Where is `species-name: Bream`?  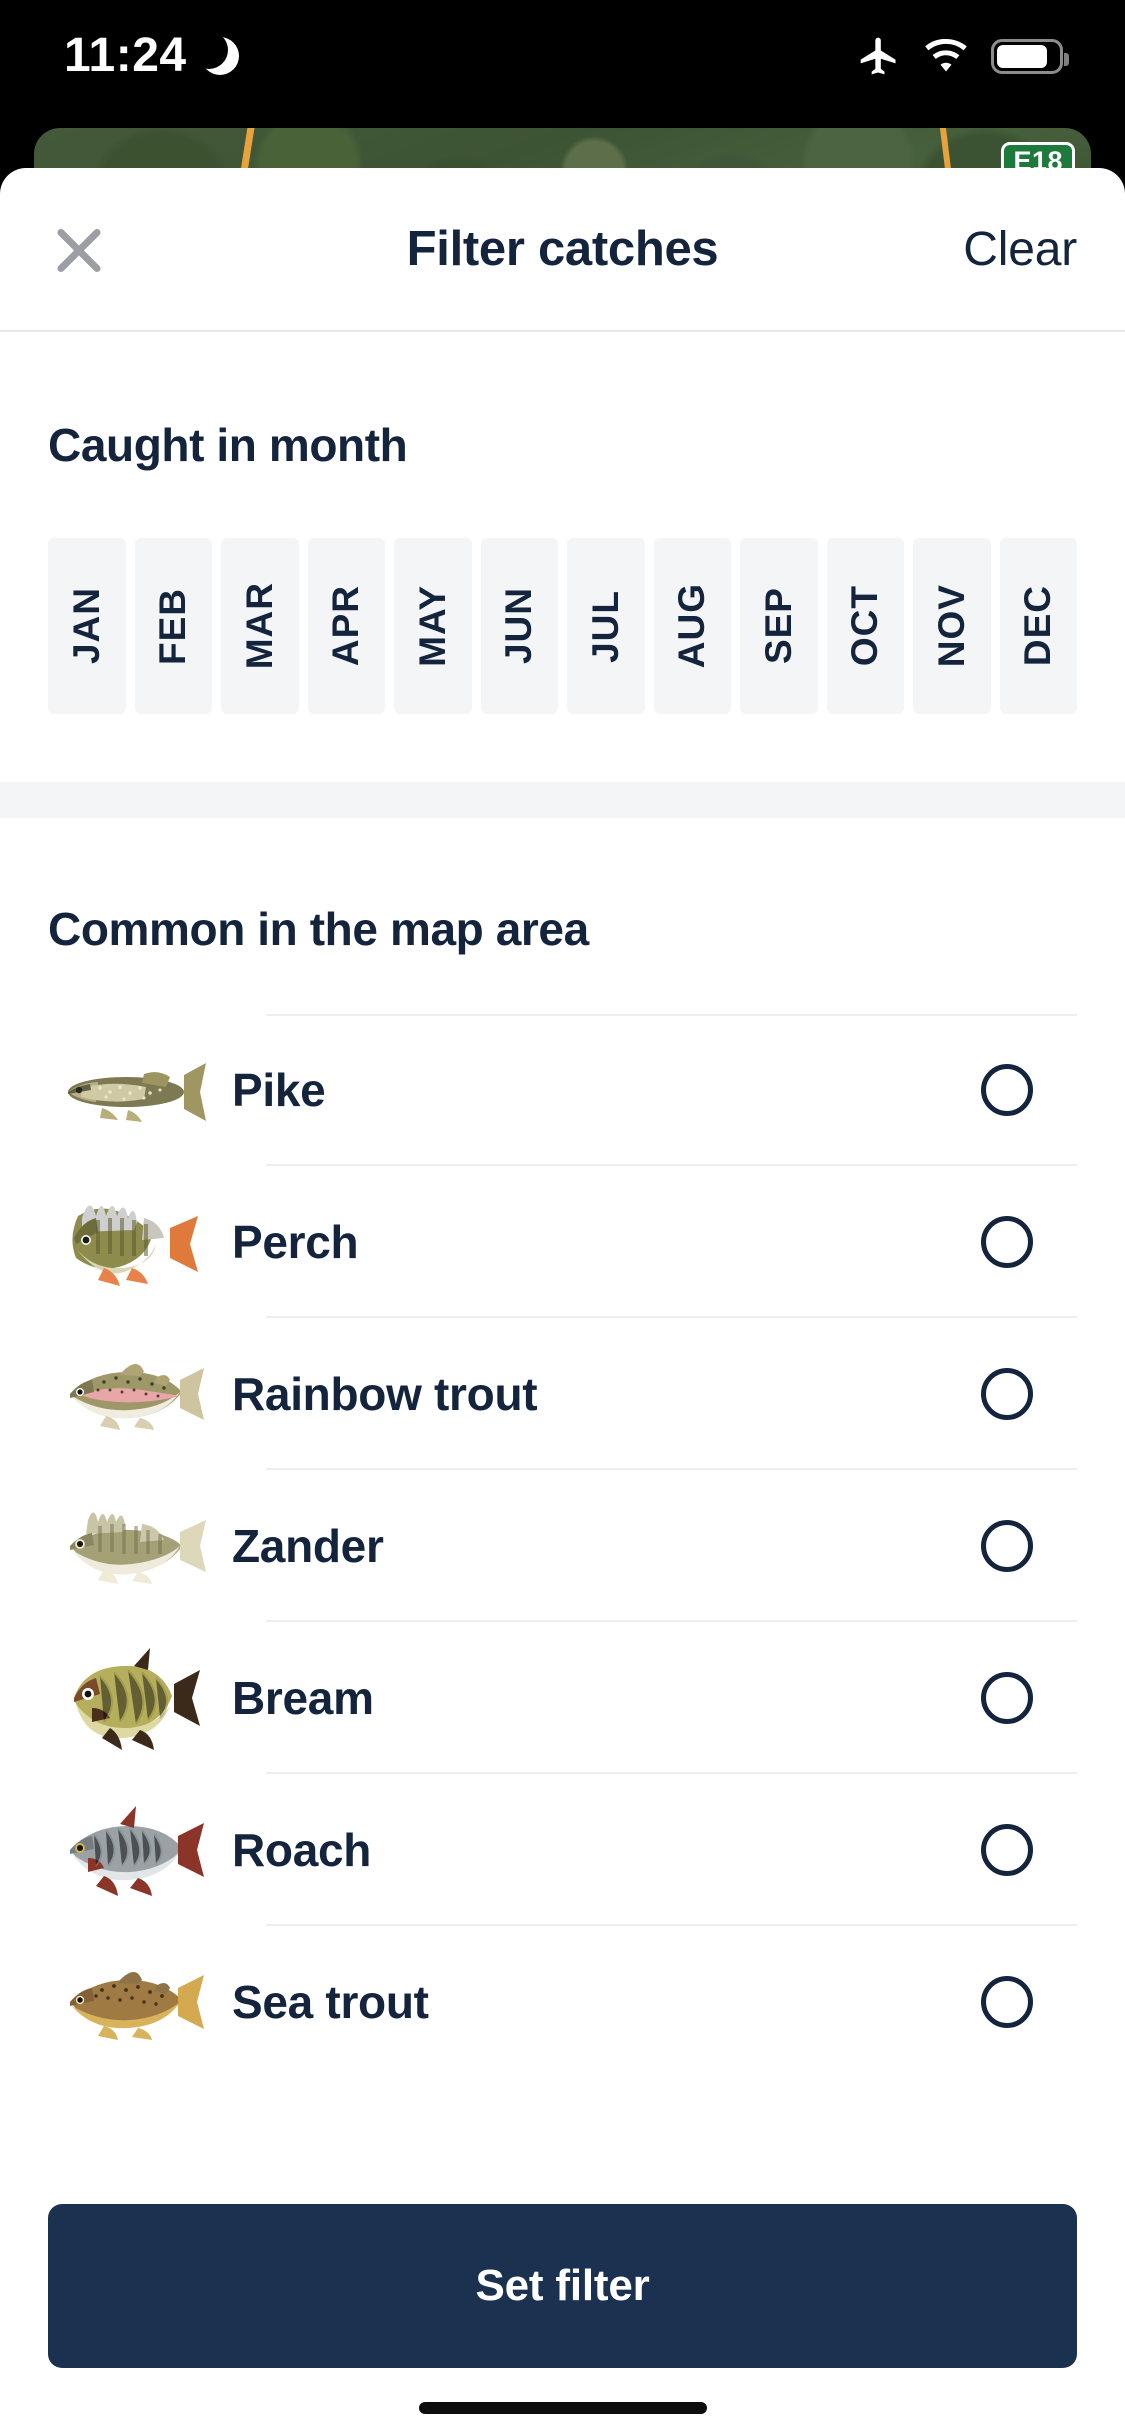 species-name: Bream is located at coordinates (303, 1698).